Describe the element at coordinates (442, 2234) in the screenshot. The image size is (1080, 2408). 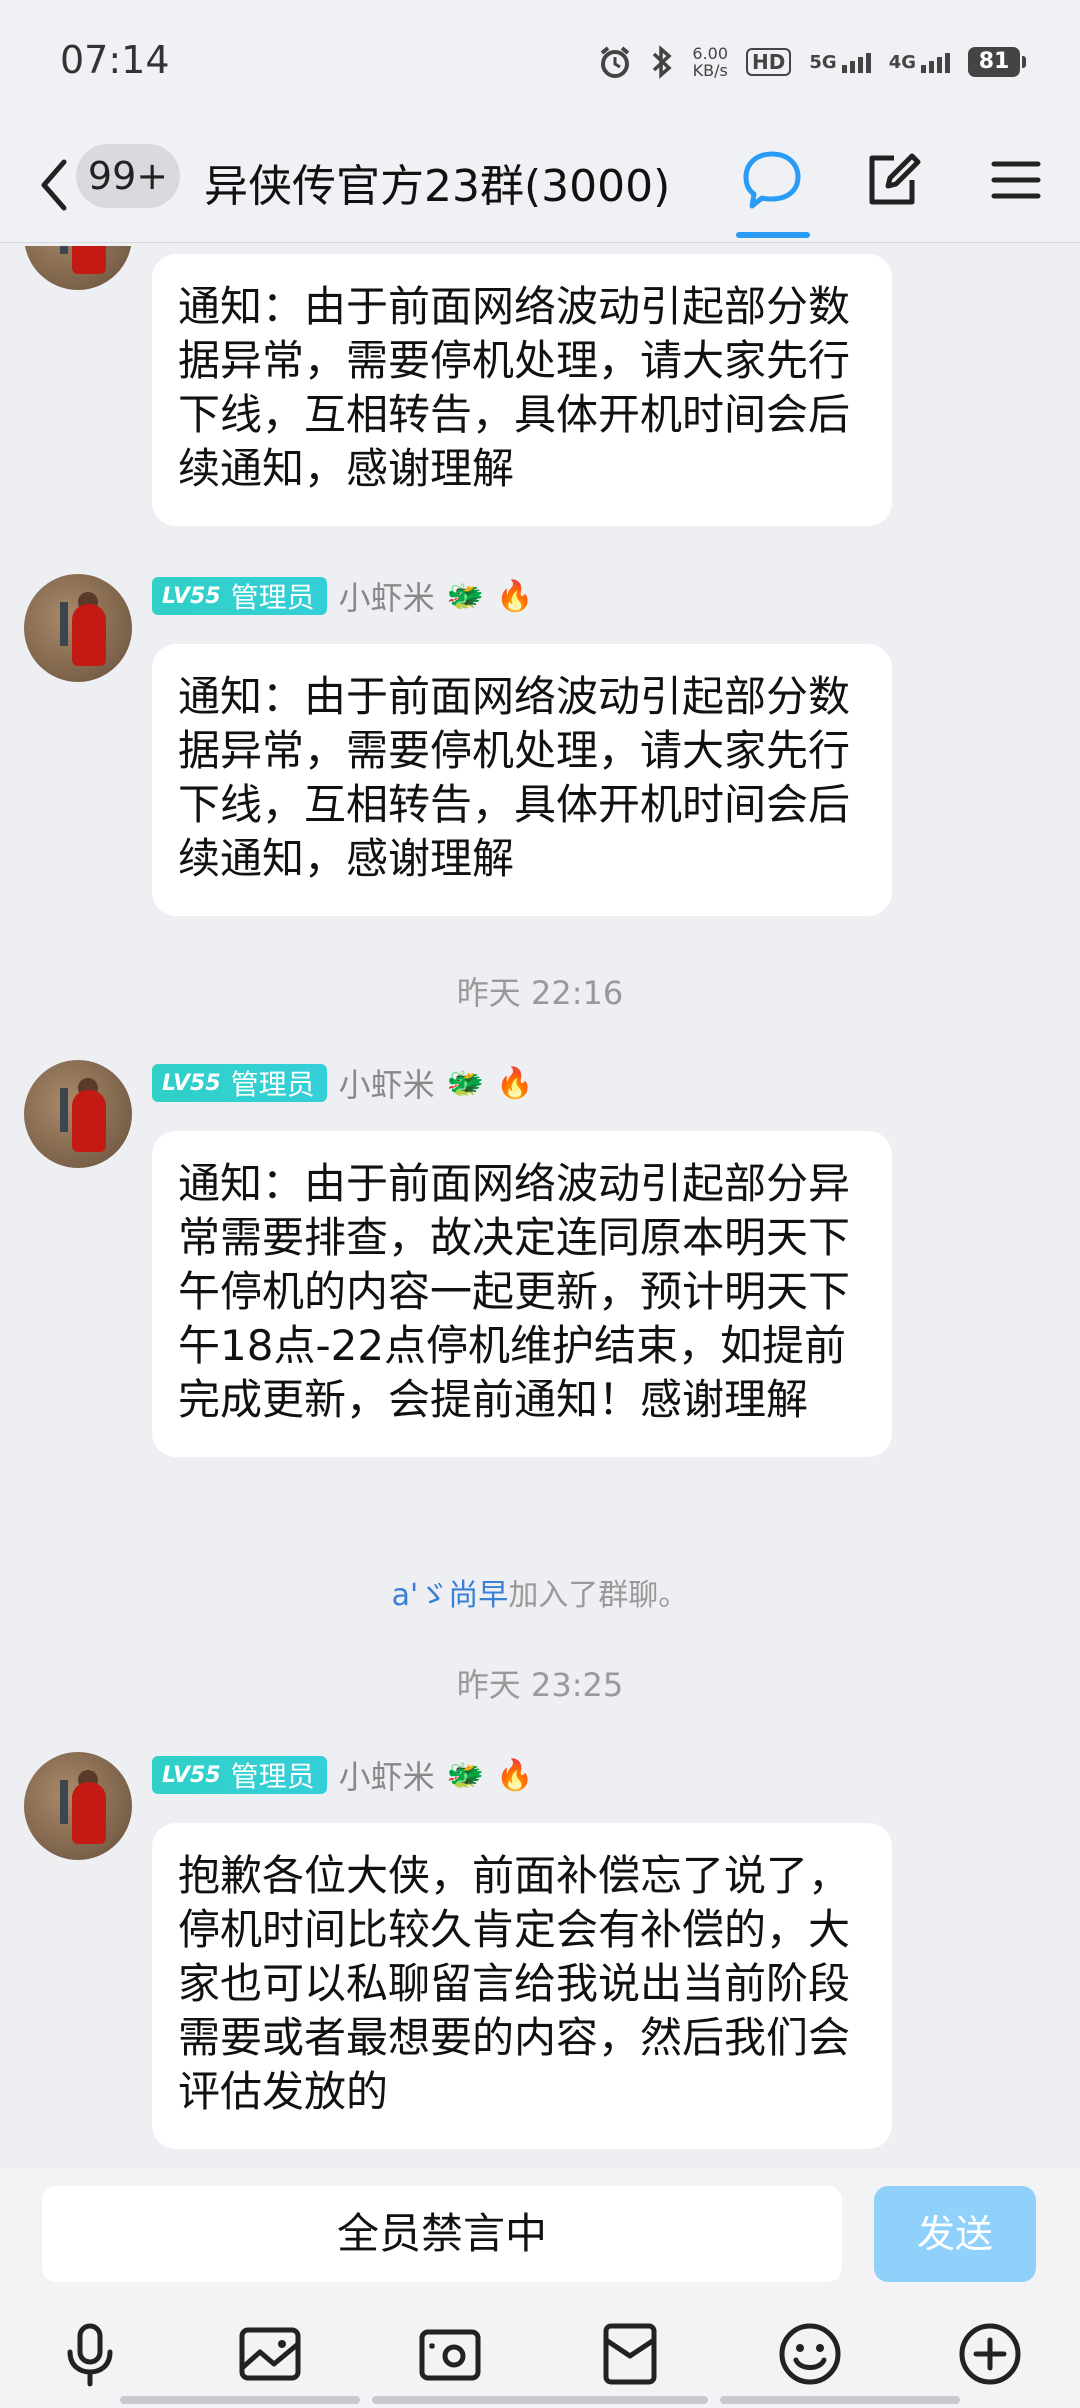
I see `muted-input-field: 全员禁言中` at that location.